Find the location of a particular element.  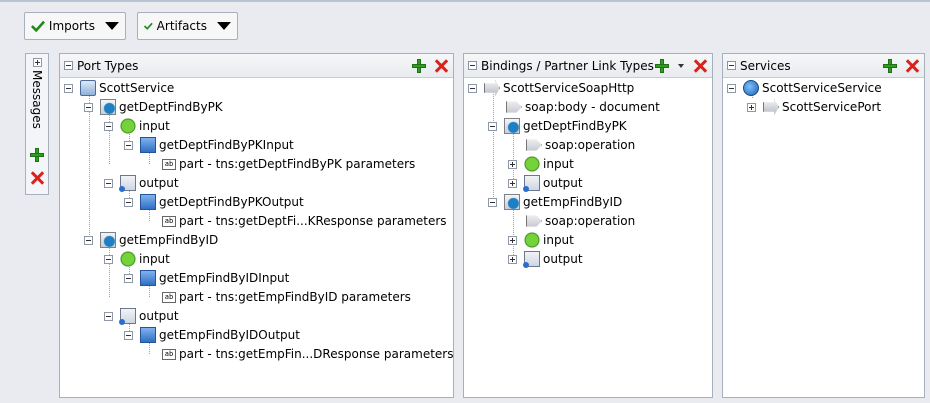

node-label: getDeptFindByPKOutput is located at coordinates (231, 202).